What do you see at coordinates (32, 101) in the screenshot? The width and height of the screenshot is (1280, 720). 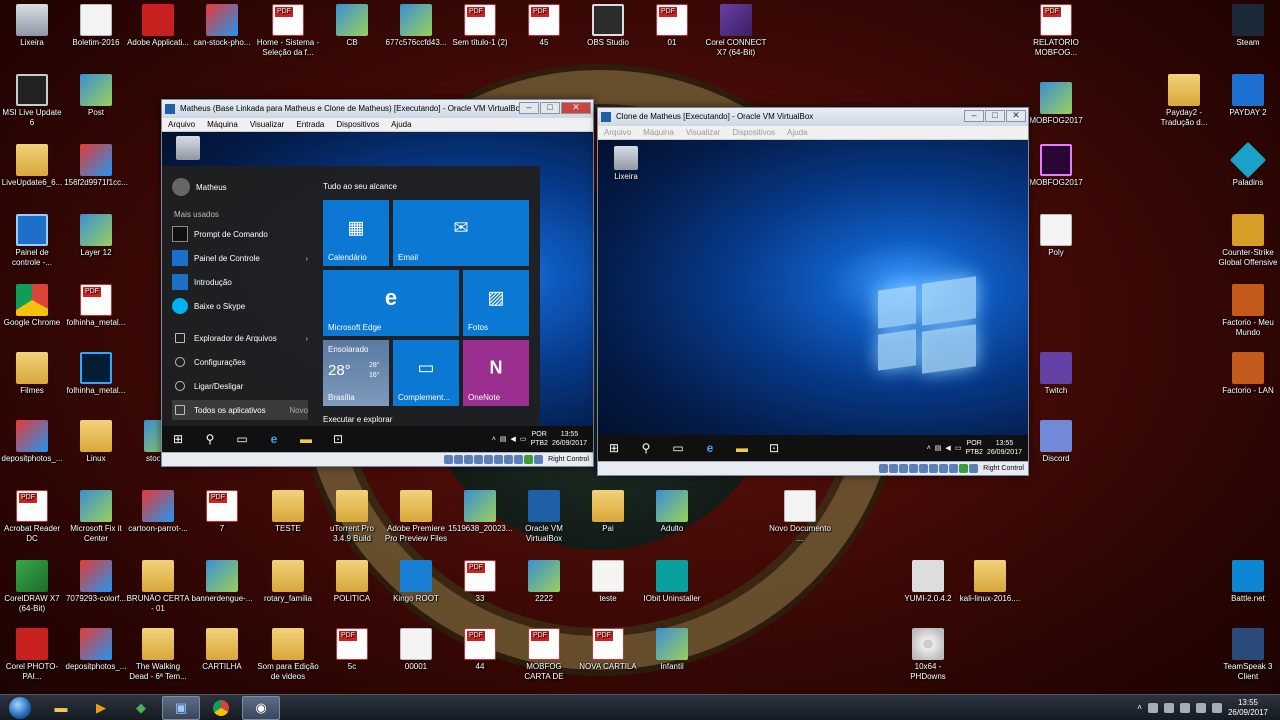 I see `desktop-icon-msi: MSI Live Update 6` at bounding box center [32, 101].